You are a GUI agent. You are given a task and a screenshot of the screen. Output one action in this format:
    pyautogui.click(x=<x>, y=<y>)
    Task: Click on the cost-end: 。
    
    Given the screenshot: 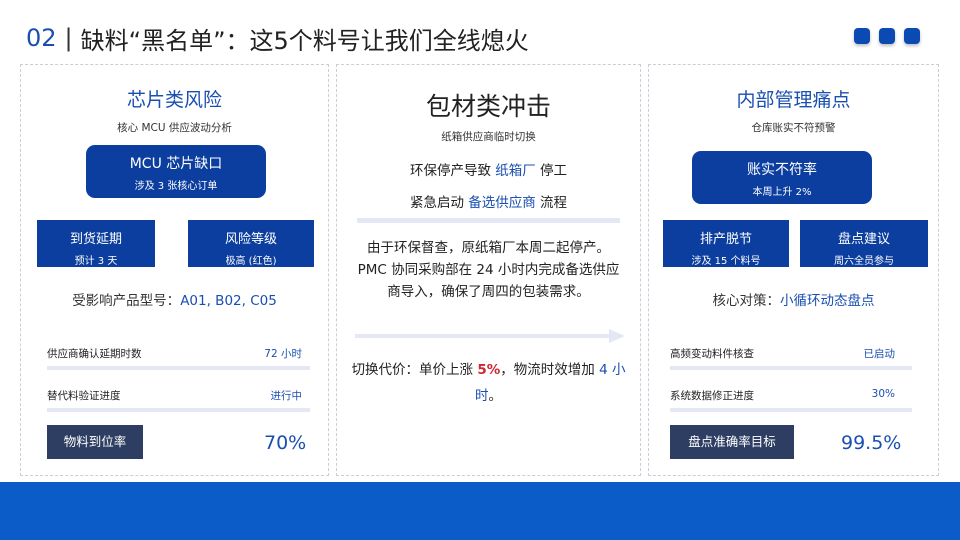 What is the action you would take?
    pyautogui.click(x=495, y=396)
    